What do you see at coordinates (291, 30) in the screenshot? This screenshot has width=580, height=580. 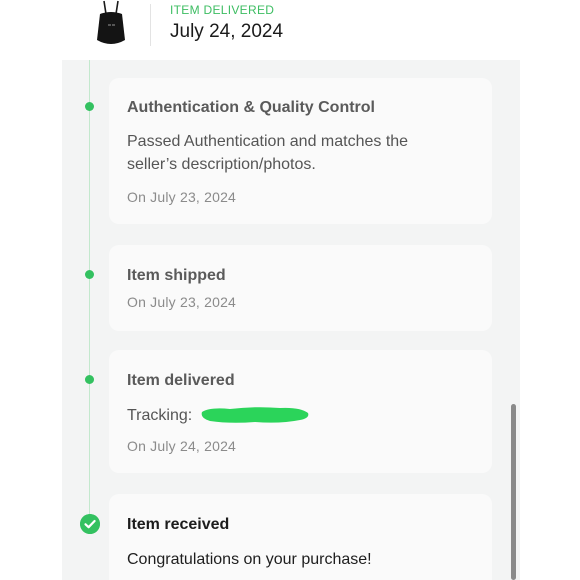 I see `order-header: ITEM DELIVERED July 24, 2024` at bounding box center [291, 30].